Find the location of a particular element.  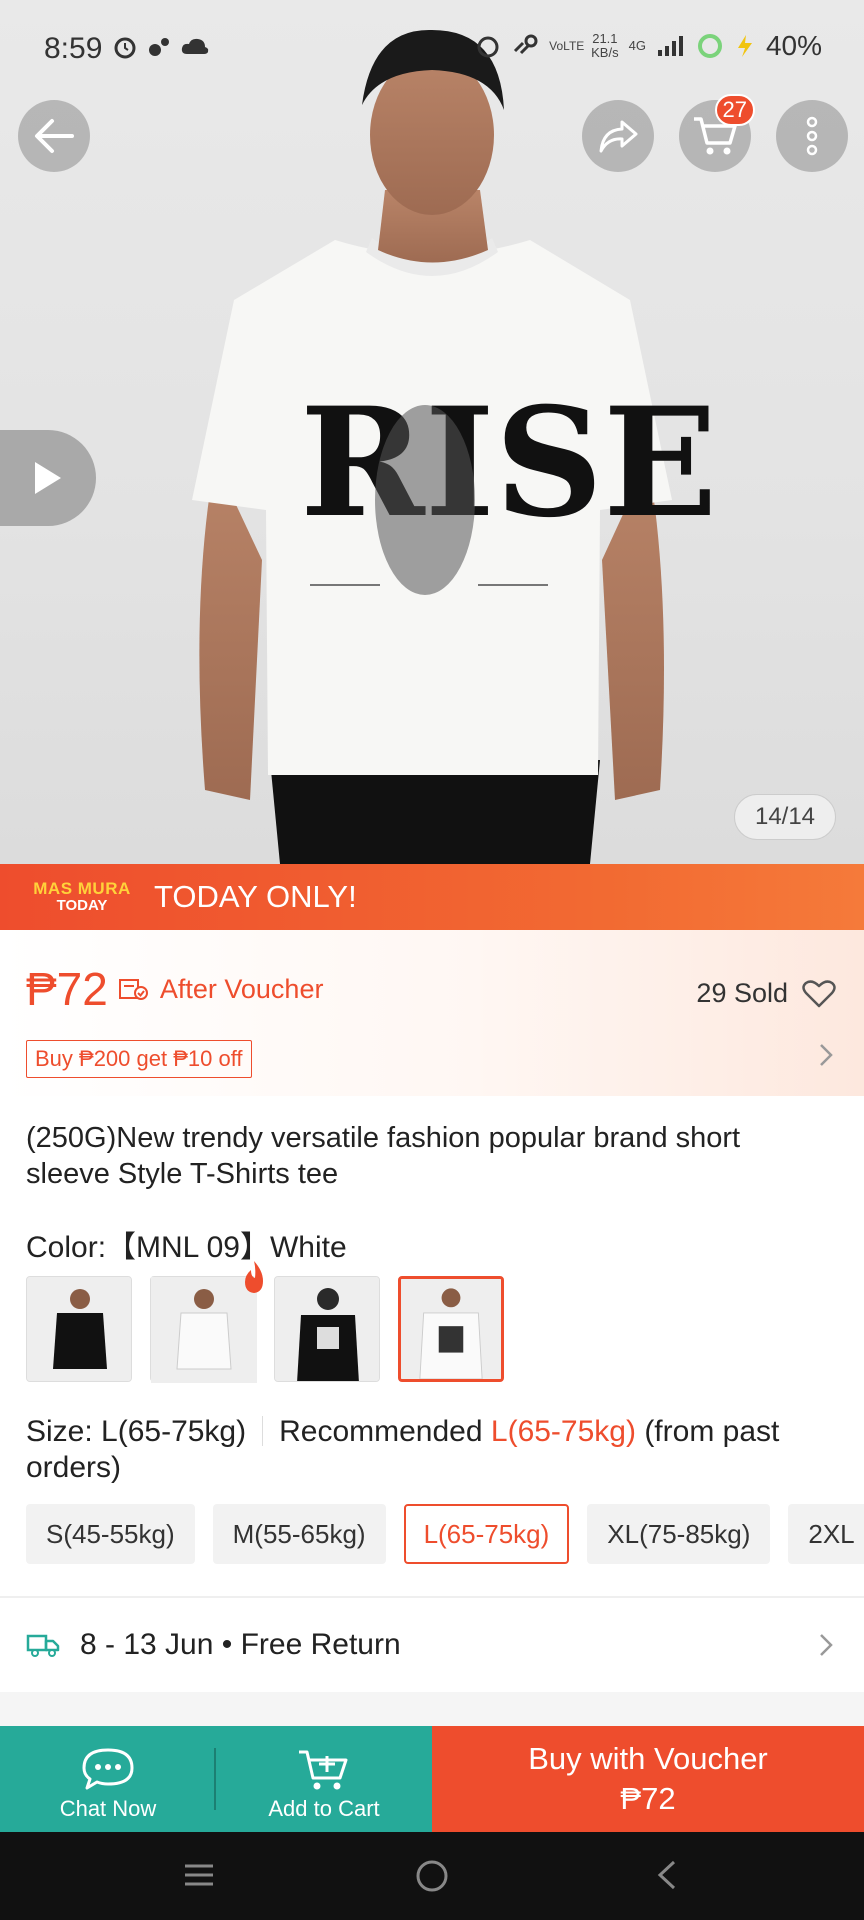

play-icon is located at coordinates (48, 478).